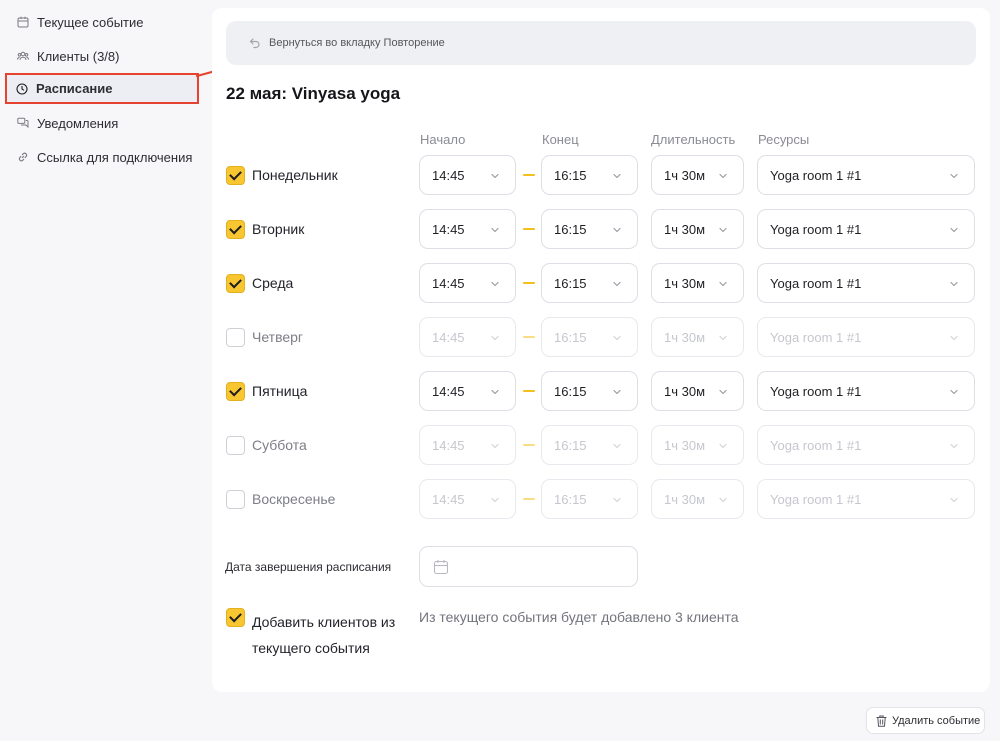  What do you see at coordinates (601, 43) in the screenshot?
I see `back-to-repeat-tab-link: Вернуться во вкладку Повторение` at bounding box center [601, 43].